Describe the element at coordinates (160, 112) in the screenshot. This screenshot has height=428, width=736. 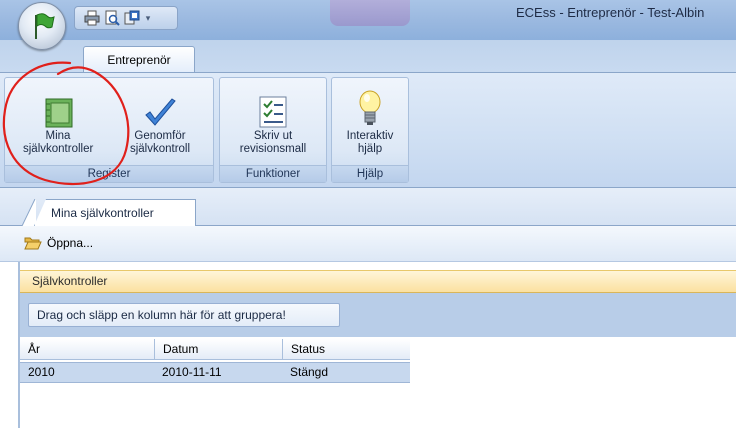
I see `checkmark-icon` at that location.